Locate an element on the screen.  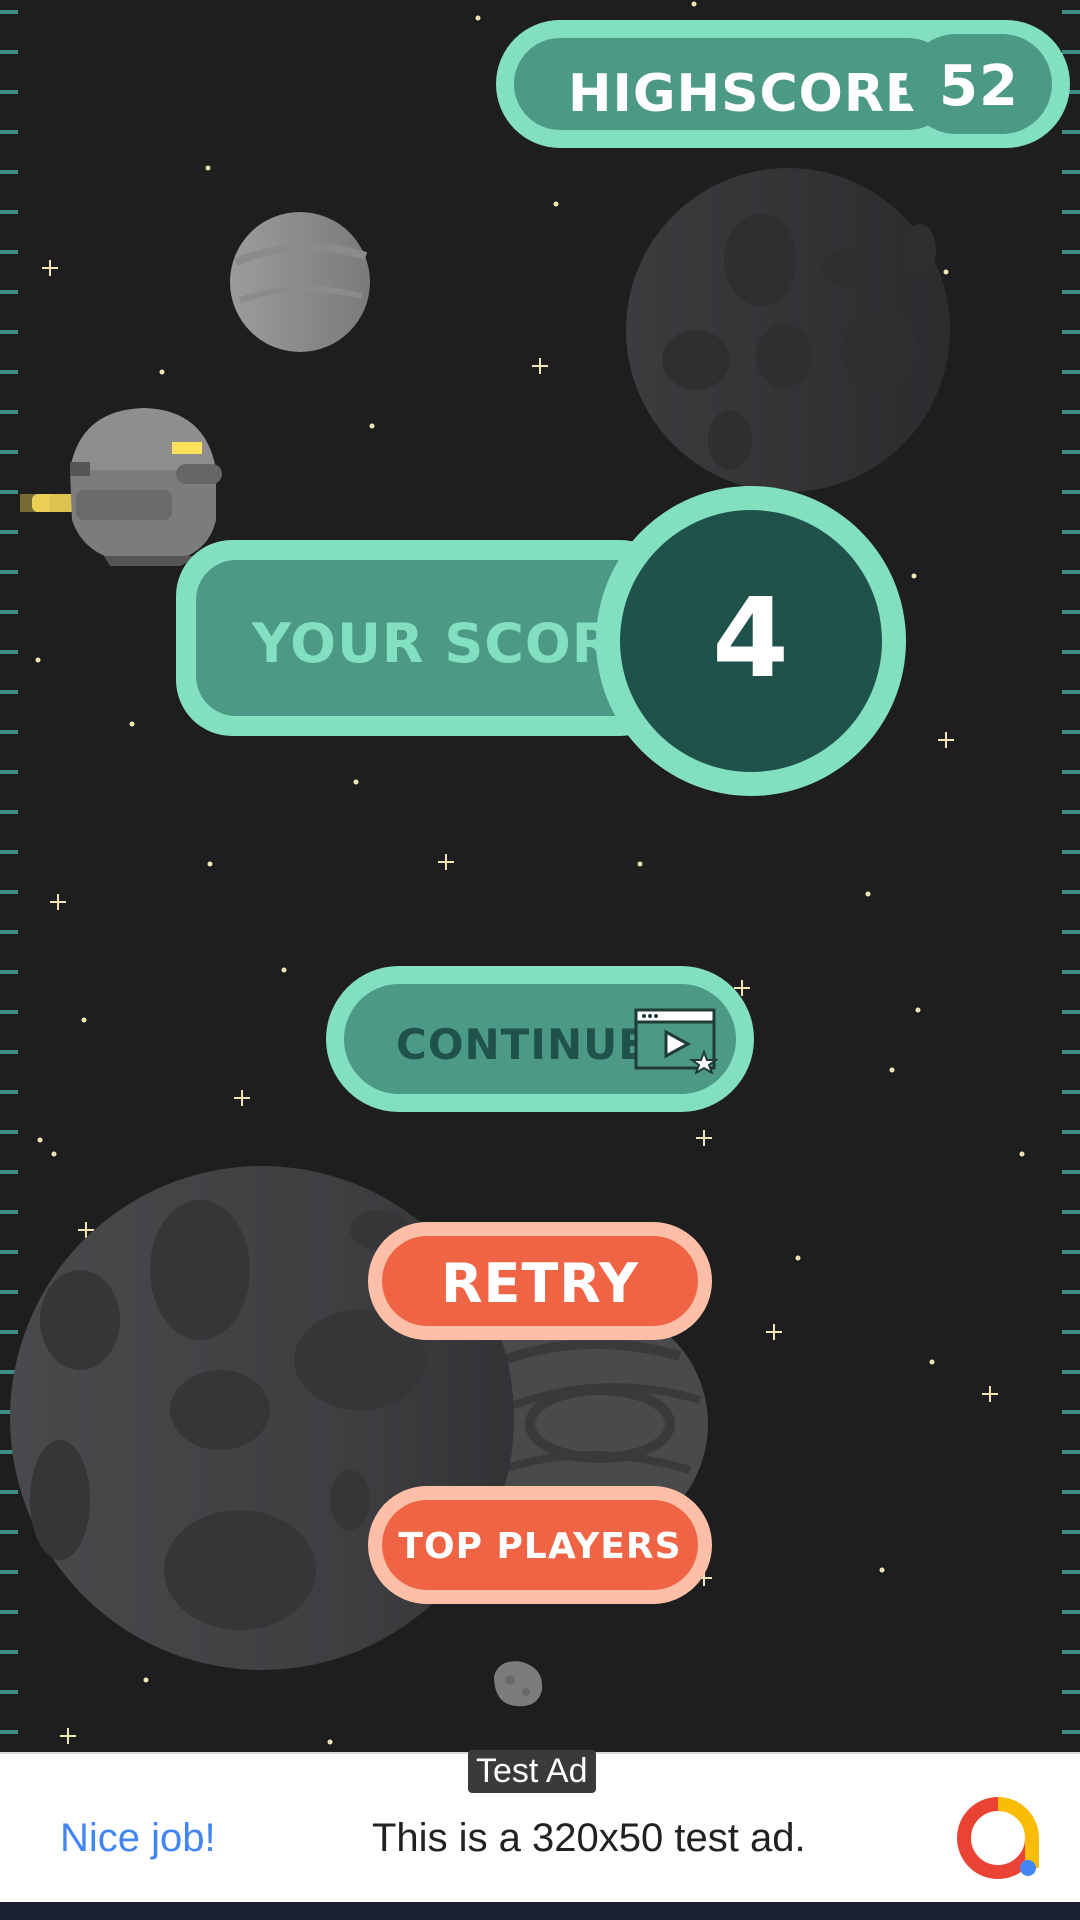
asteroid-icon is located at coordinates (518, 1684).